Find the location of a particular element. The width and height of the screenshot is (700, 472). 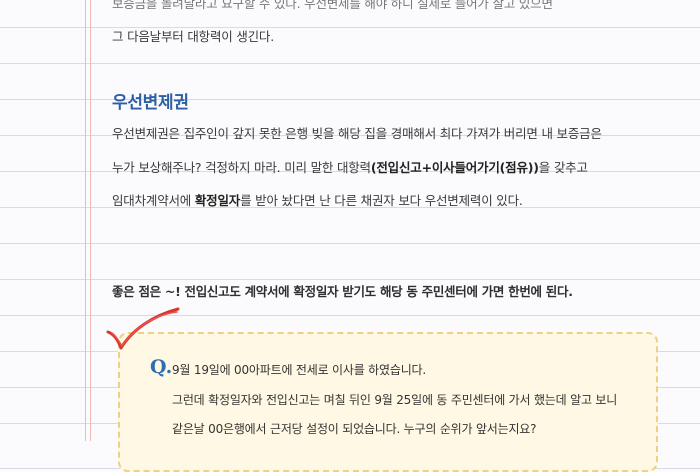

paragraph-text: 를 받아 놨다면 난 다른 채권자 보다 우선변제력이 있다. is located at coordinates (381, 200).